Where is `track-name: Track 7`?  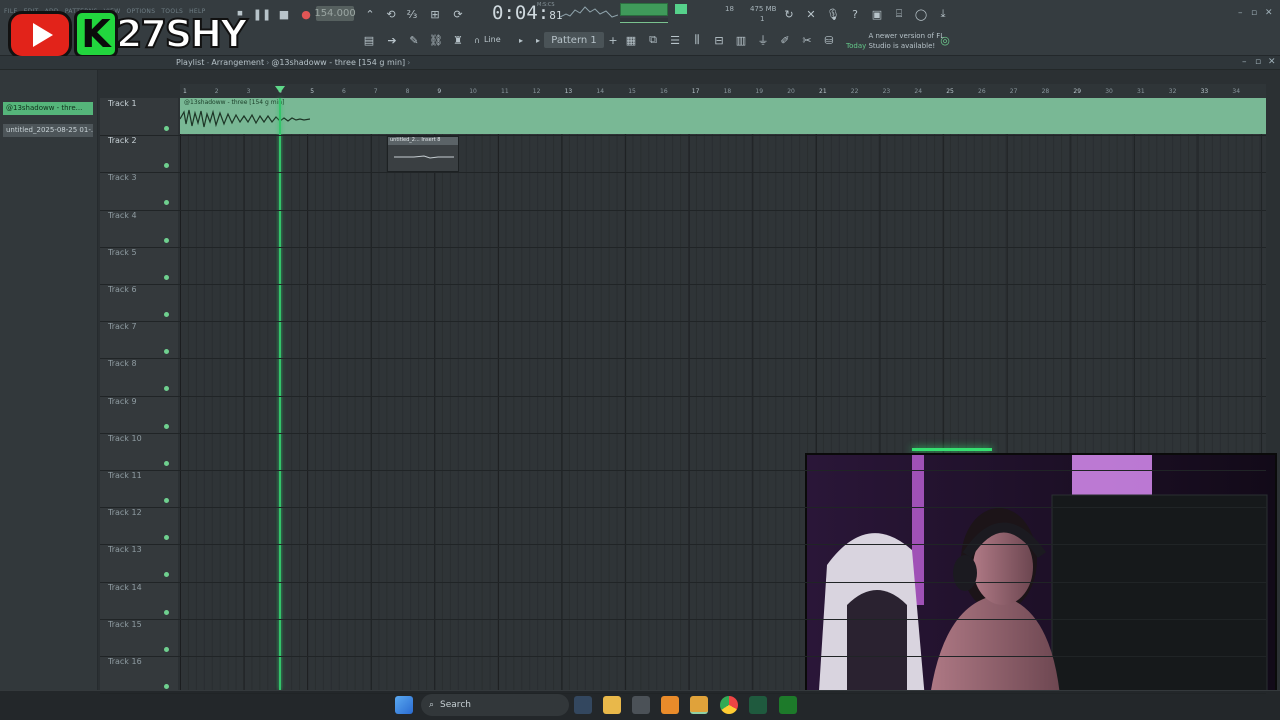 track-name: Track 7 is located at coordinates (122, 326).